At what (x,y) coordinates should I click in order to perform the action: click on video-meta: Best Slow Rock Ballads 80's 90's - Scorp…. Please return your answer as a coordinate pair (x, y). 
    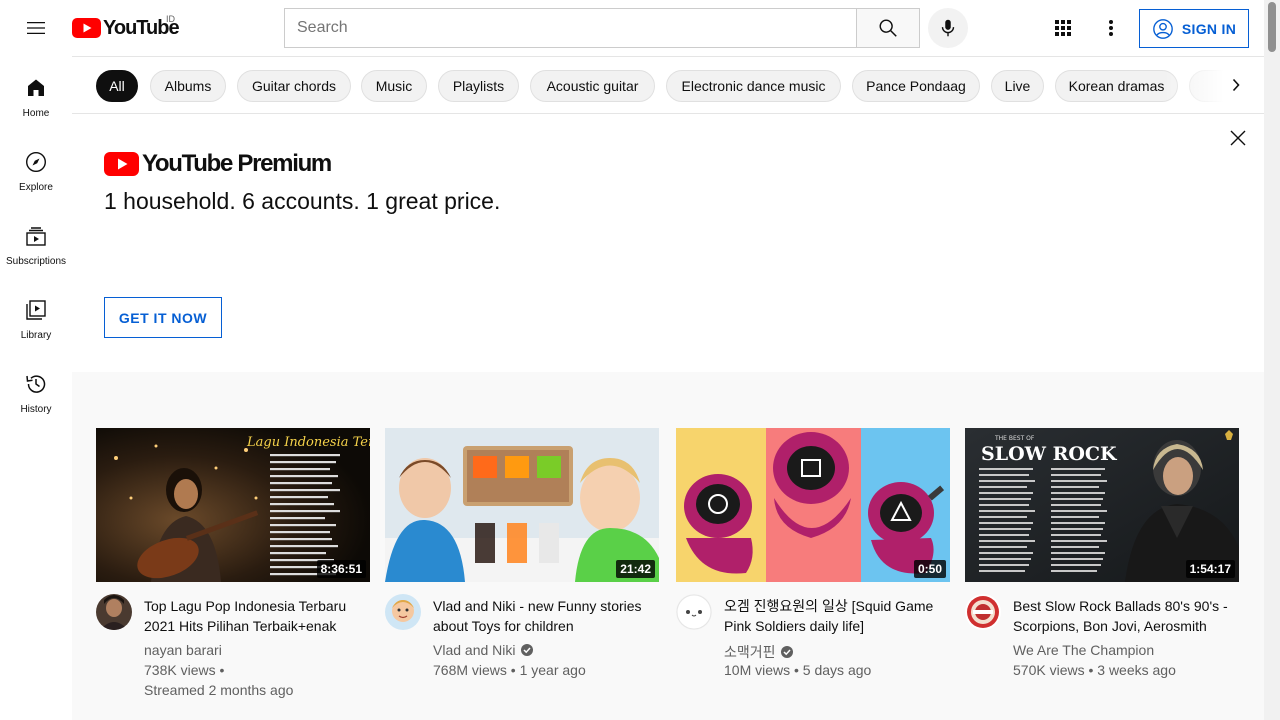
    Looking at the image, I should click on (1102, 644).